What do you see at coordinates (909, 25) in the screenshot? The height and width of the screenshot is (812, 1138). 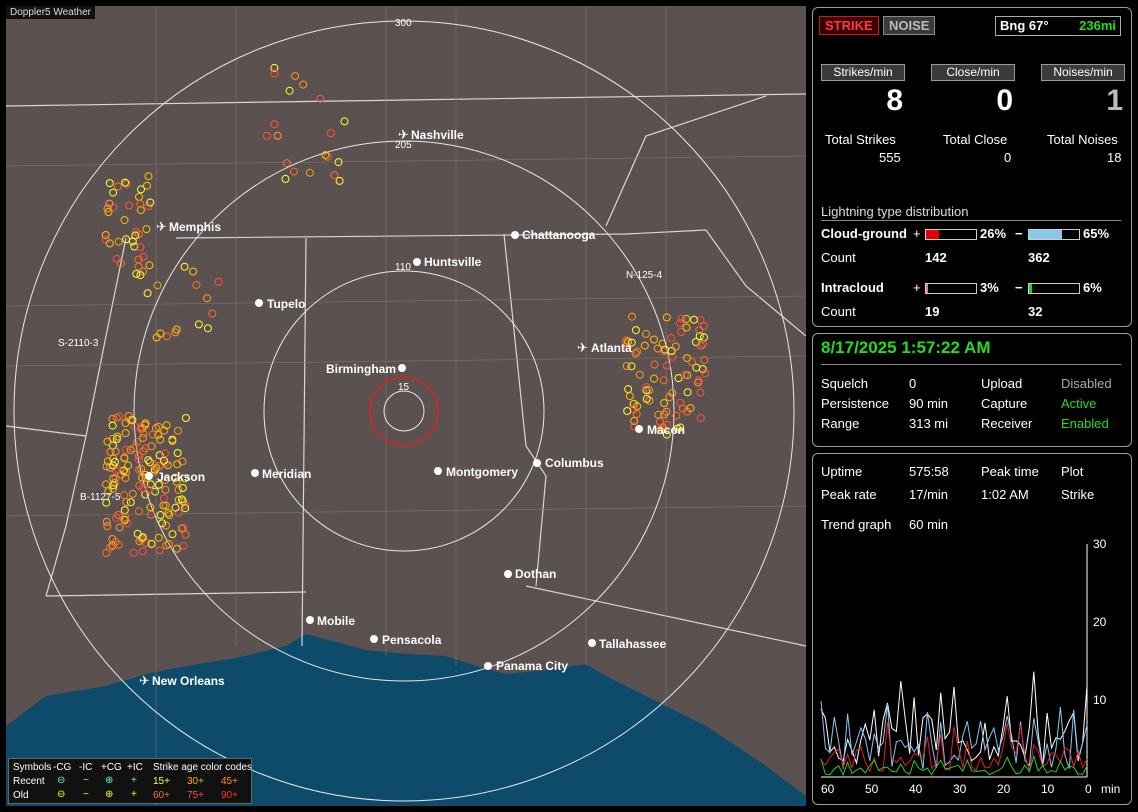 I see `noise-button: NOISE` at bounding box center [909, 25].